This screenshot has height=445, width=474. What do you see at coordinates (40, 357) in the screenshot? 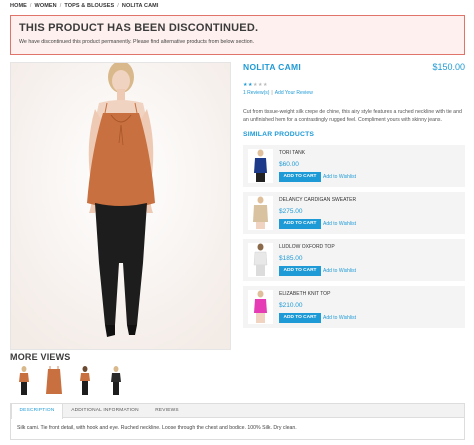
I see `more-views-heading: MORE VIEWS` at bounding box center [40, 357].